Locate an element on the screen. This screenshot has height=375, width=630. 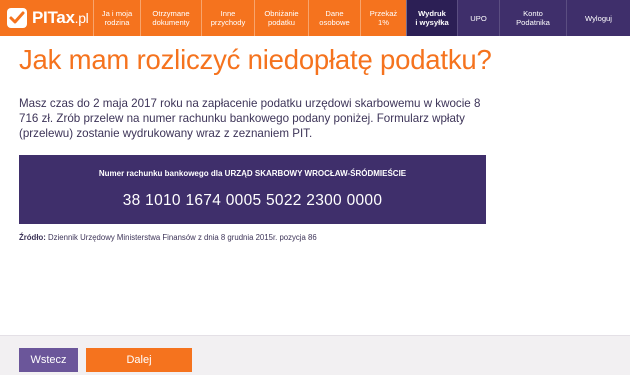
nav-obnizanie-podatku: Obniżanie podatku is located at coordinates (281, 18).